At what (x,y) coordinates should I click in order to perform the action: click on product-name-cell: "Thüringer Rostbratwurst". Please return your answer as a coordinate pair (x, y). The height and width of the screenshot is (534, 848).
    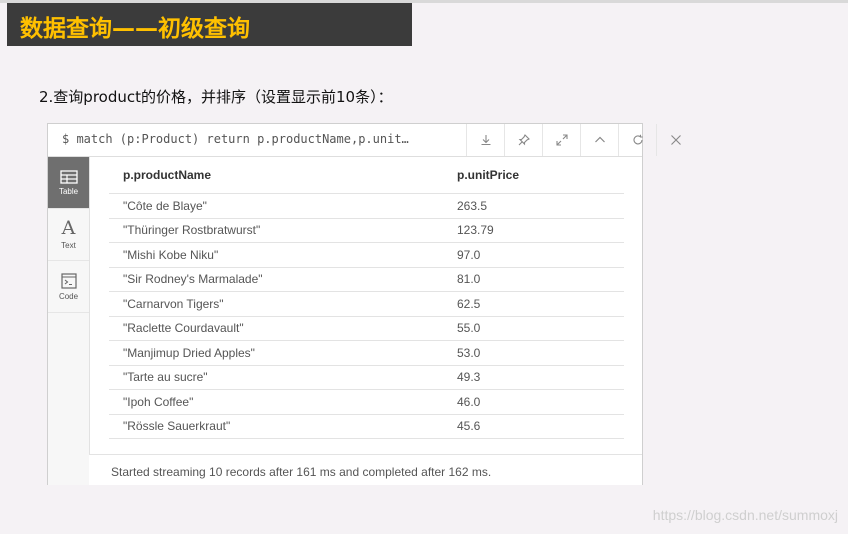
    Looking at the image, I should click on (276, 230).